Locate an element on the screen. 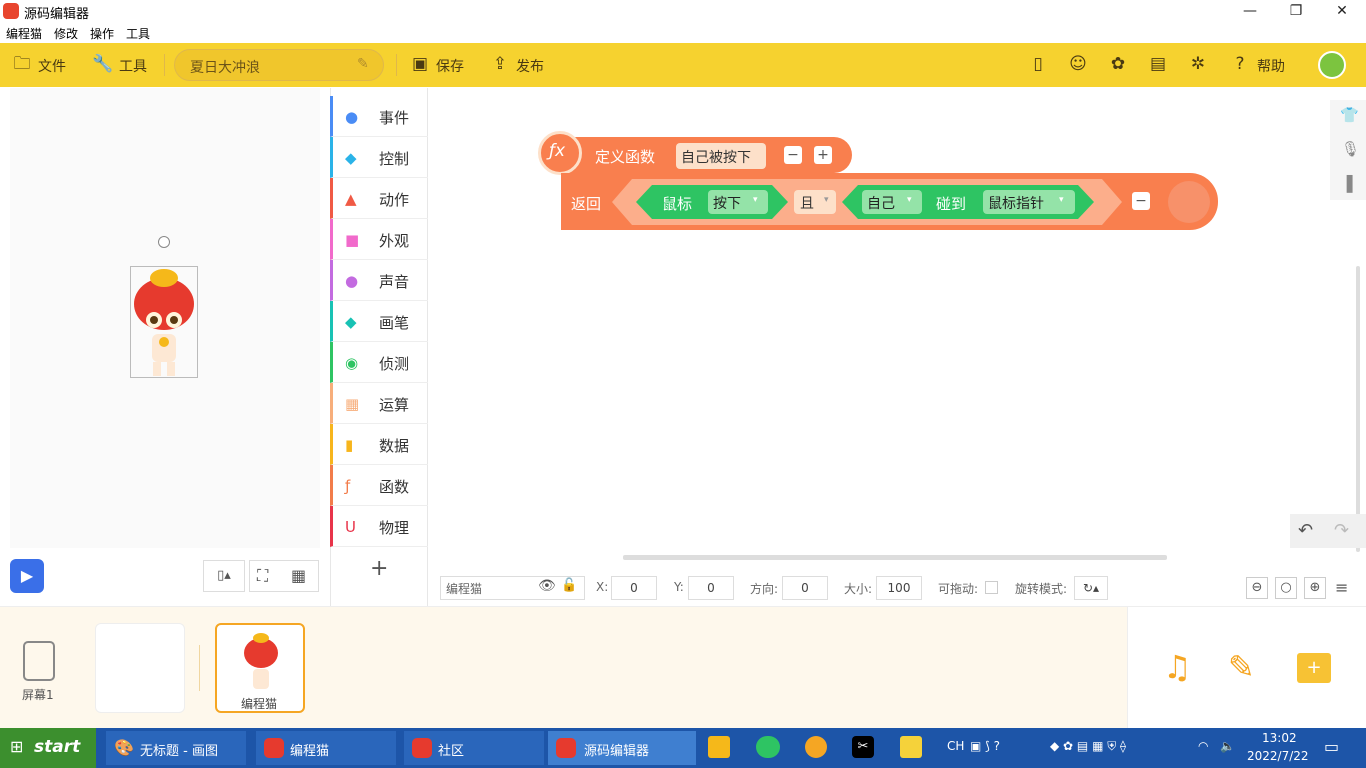 This screenshot has width=1366, height=768. file-button: 文件 is located at coordinates (52, 66).